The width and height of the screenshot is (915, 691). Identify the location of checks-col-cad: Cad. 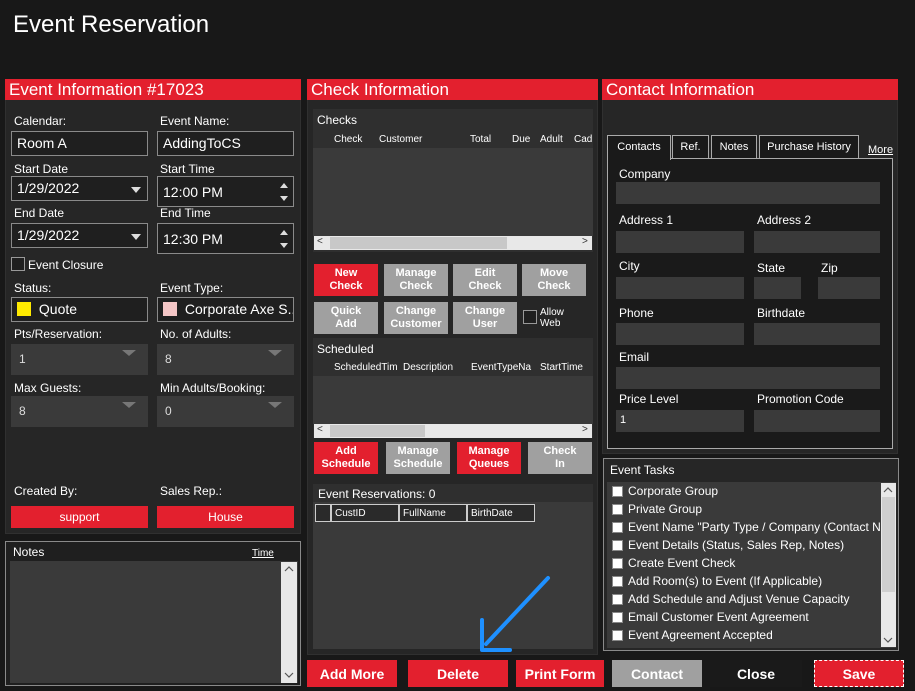
(583, 139).